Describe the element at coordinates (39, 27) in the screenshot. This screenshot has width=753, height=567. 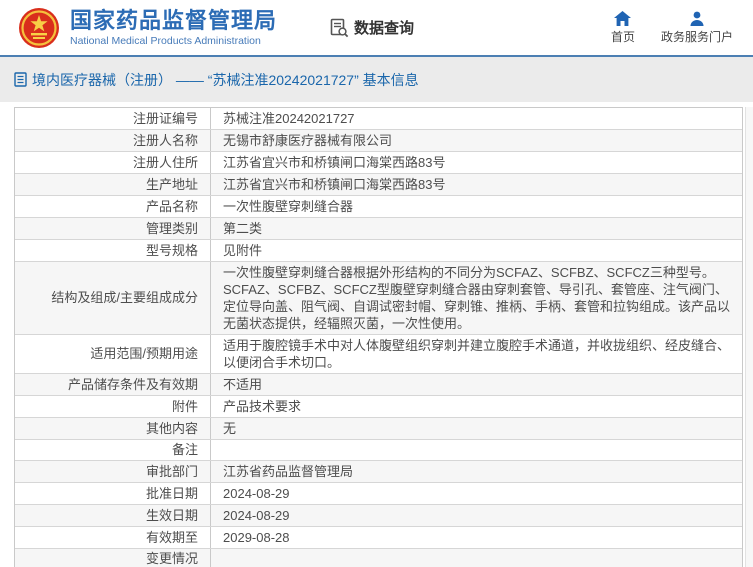
I see `national-emblem-icon` at that location.